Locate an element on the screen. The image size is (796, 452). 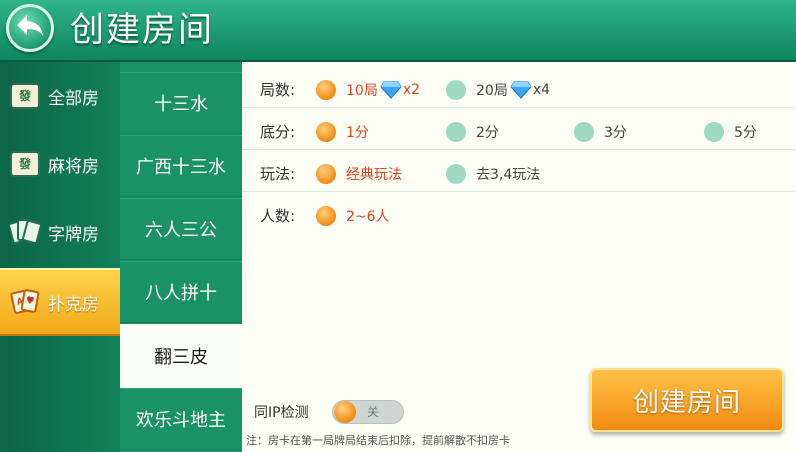
category-label: 扑克房 is located at coordinates (73, 304).